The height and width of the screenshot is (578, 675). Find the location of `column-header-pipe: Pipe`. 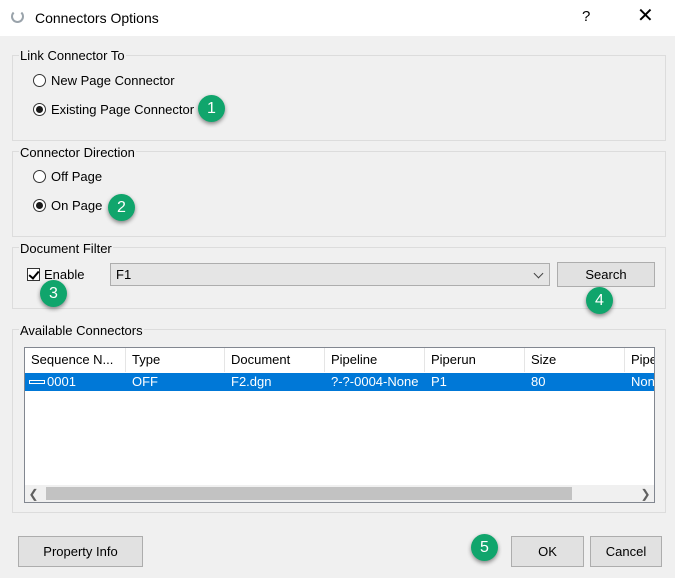

column-header-pipe: Pipe is located at coordinates (639, 360).